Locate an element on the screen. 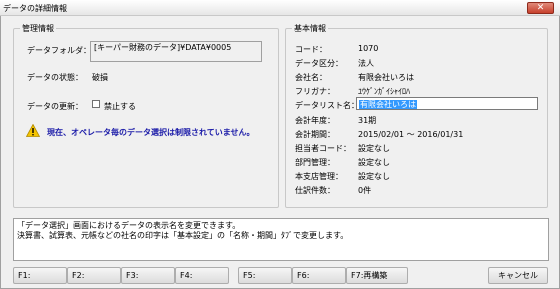 This screenshot has width=560, height=289. f1-button: F1: is located at coordinates (40, 275).